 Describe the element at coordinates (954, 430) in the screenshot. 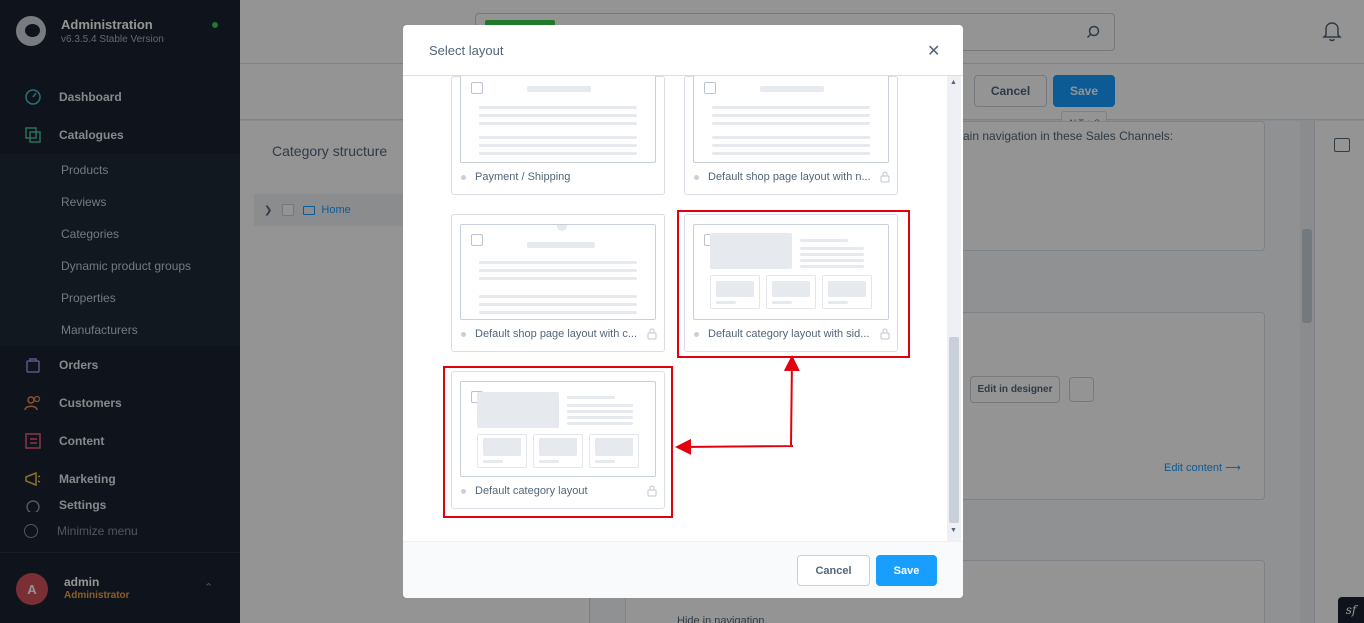

I see `modal-scrollbar-thumb` at that location.